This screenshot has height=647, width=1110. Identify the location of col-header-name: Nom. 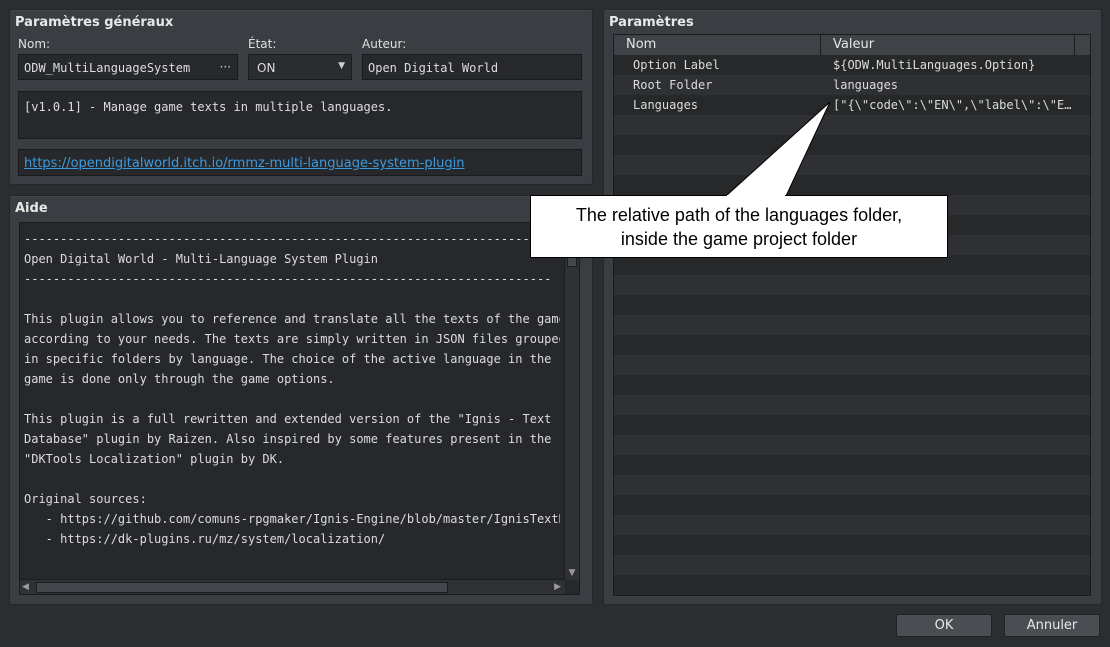
(641, 44).